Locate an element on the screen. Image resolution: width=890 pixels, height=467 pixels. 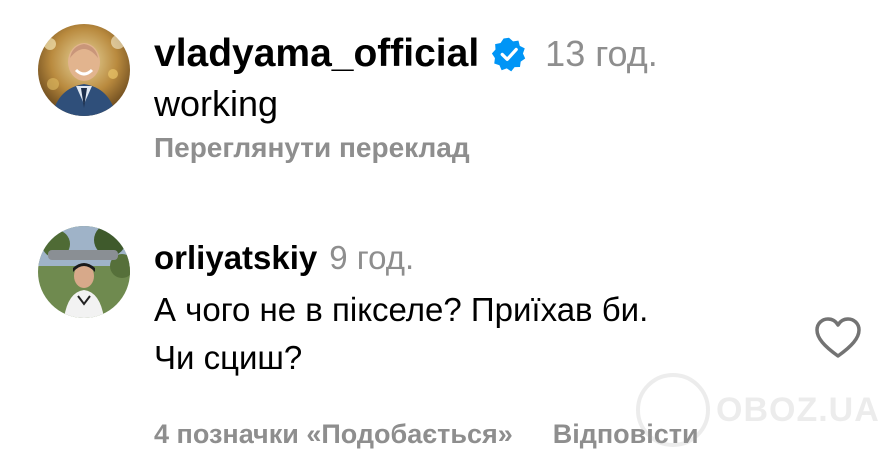
comment-time: 13 год. is located at coordinates (601, 53).